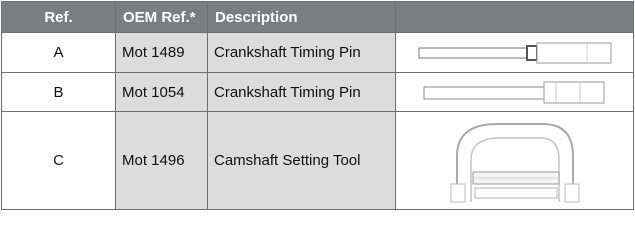 The image size is (635, 248). I want to click on ref-cell: A, so click(58, 52).